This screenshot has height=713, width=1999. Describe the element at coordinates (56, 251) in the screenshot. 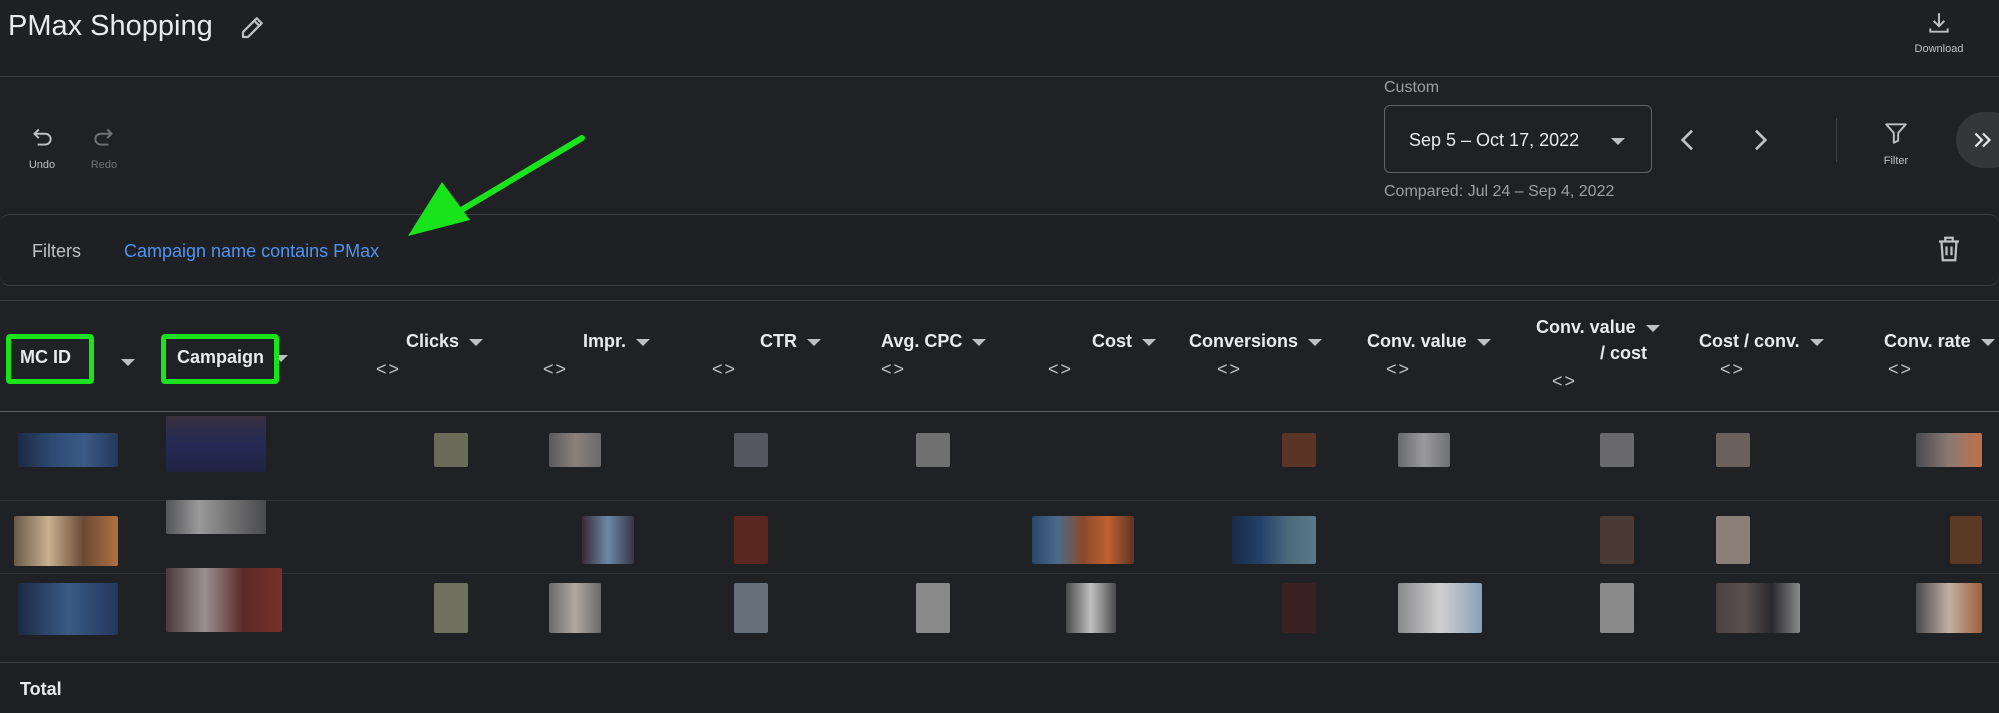

I see `filters-label: Filters` at that location.